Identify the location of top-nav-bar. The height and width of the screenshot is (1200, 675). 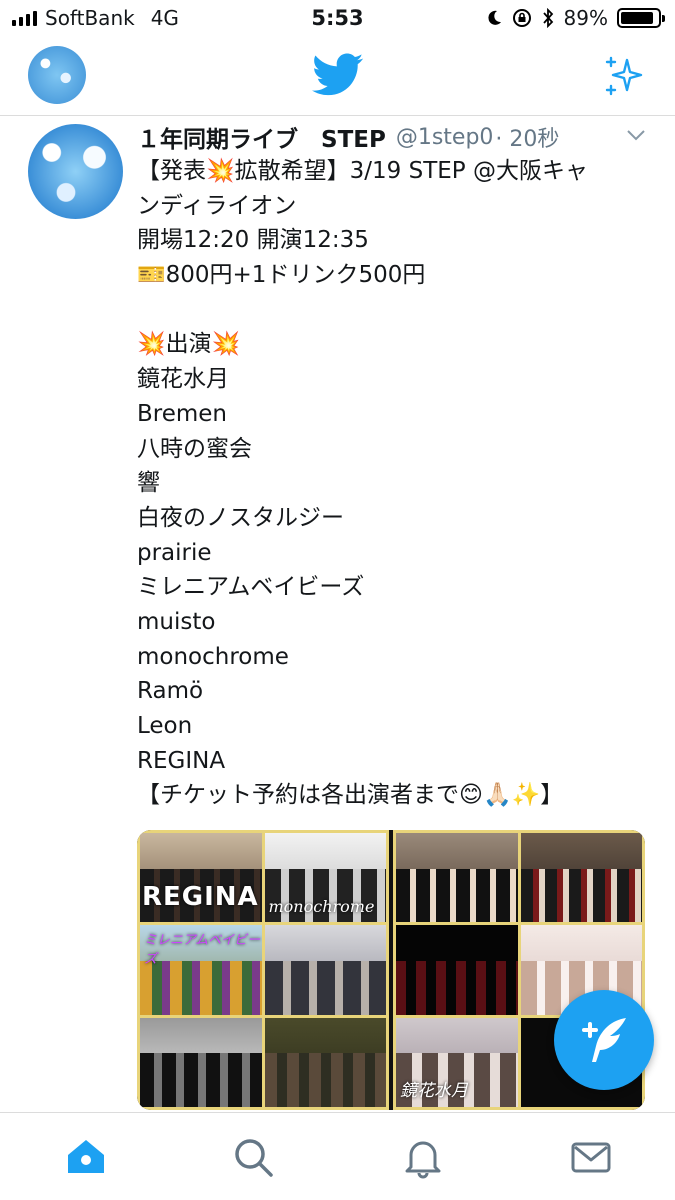
(337, 77).